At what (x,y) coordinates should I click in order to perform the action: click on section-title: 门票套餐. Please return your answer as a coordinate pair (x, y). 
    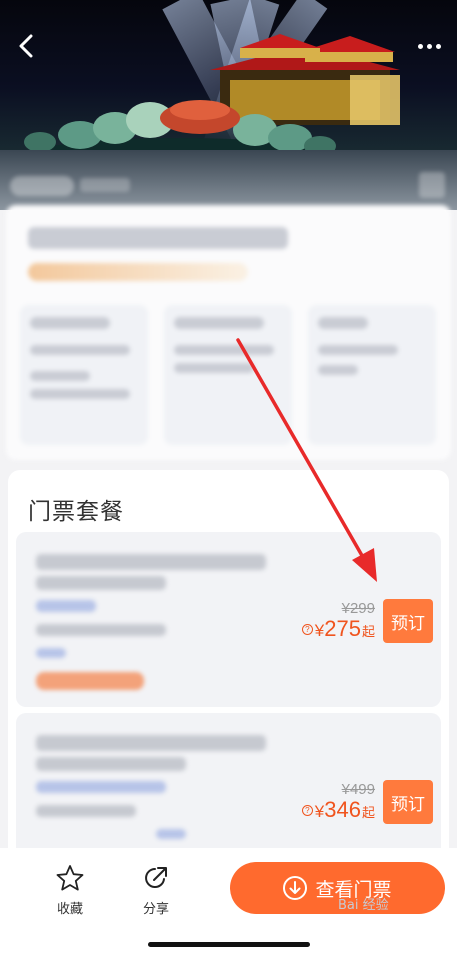
    Looking at the image, I should click on (76, 512).